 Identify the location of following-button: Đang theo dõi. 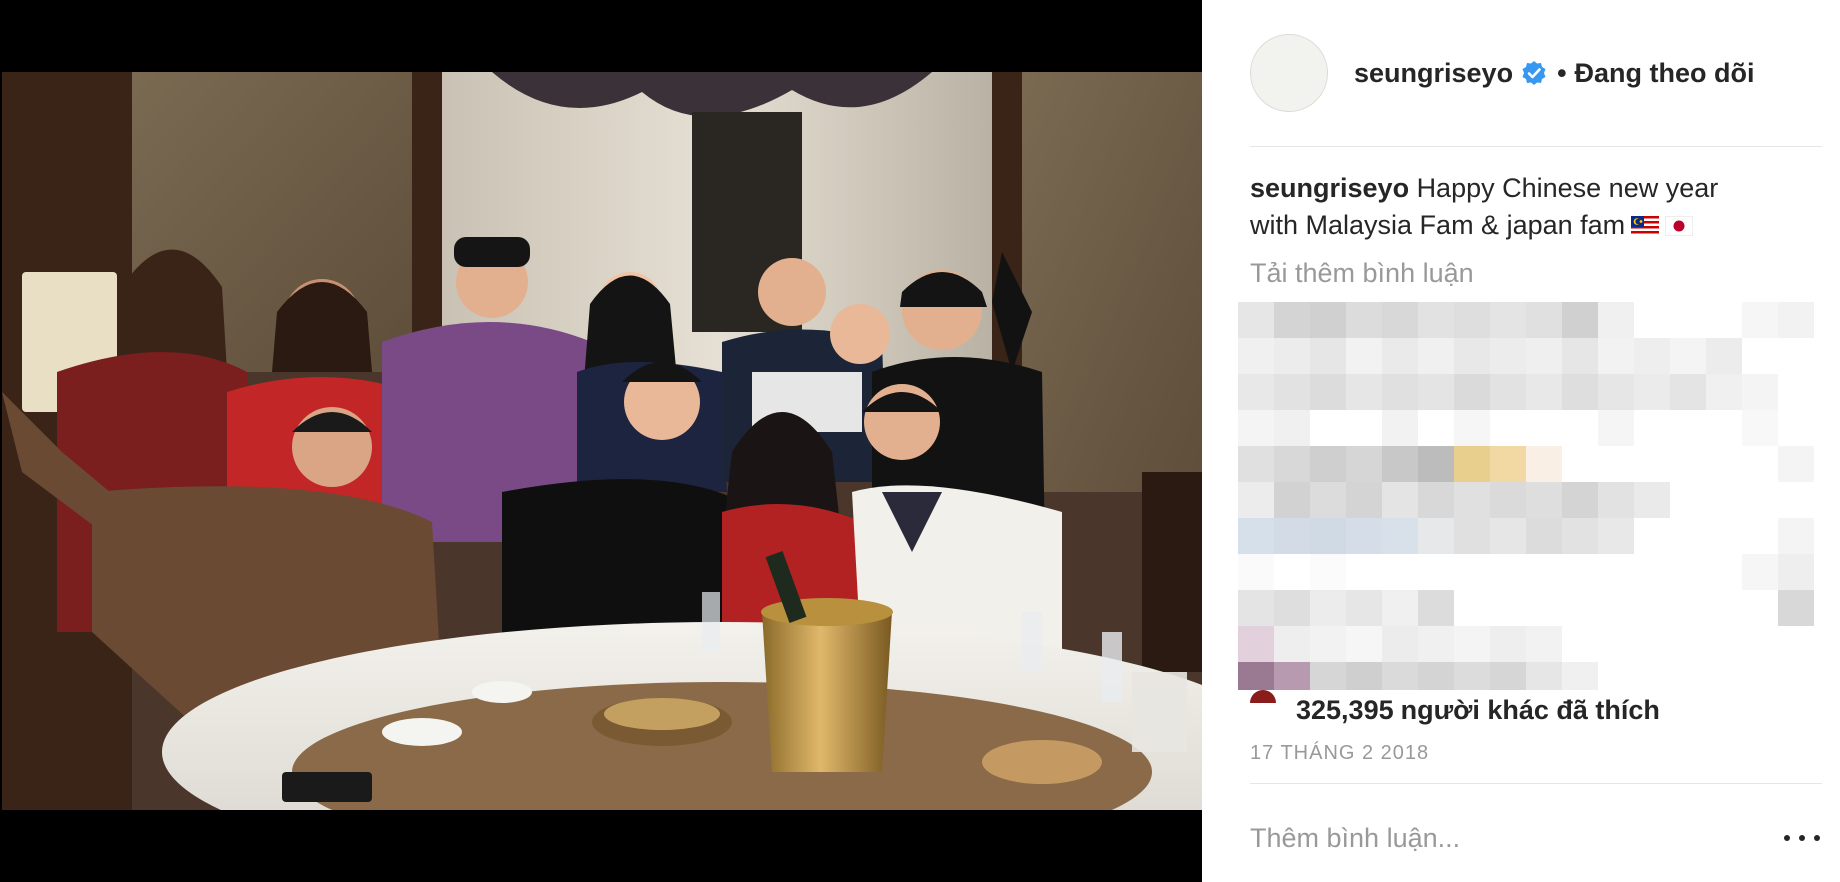
(1665, 73).